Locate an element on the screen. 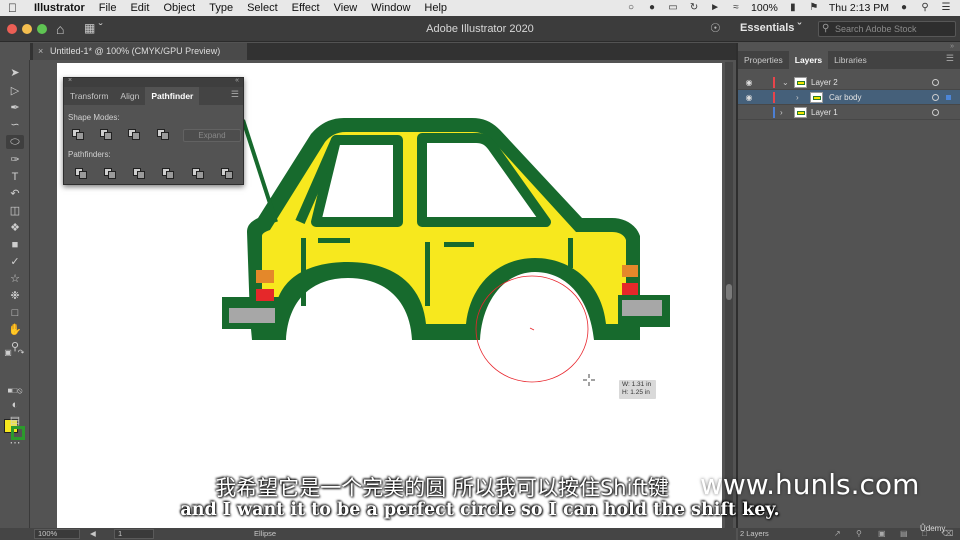  width-tool-icon: ❖ is located at coordinates (15, 228).